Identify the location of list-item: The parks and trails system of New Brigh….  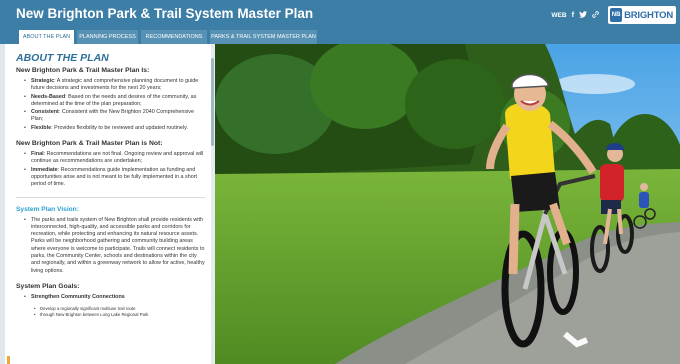
(114, 246).